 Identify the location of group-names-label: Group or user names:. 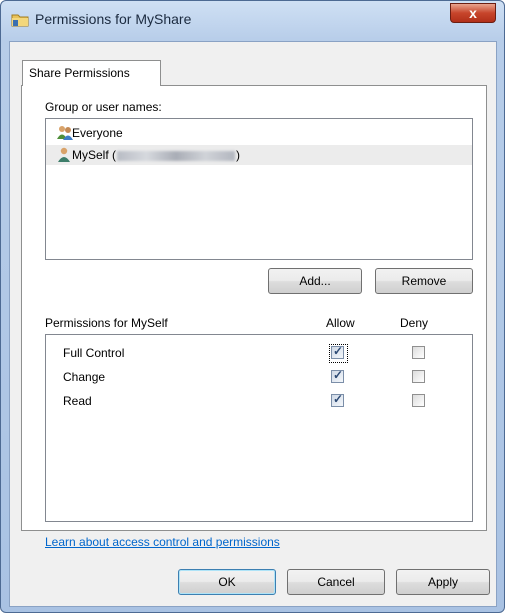
(103, 107).